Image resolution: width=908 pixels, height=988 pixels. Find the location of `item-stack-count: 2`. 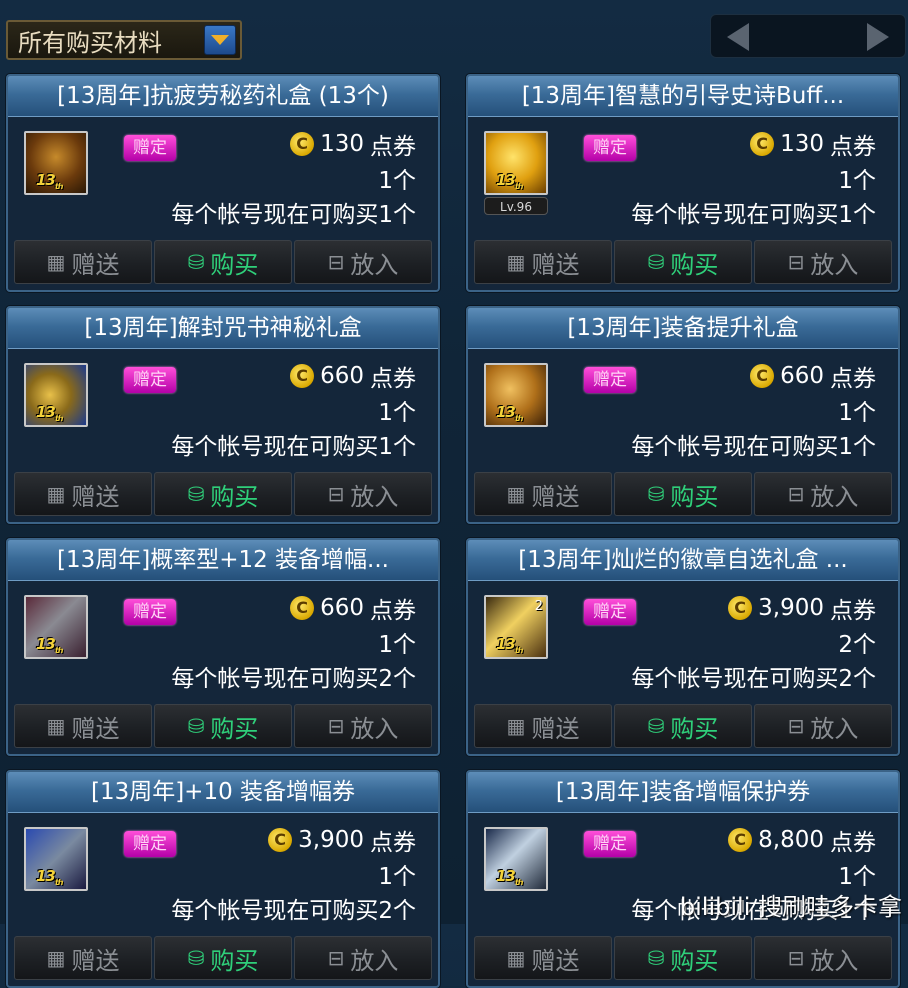

item-stack-count: 2 is located at coordinates (538, 606).